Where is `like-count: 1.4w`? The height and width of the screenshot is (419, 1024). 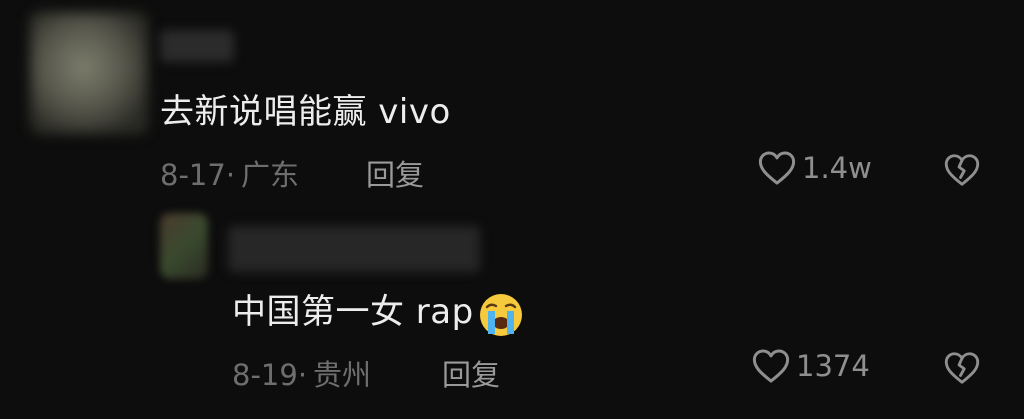
like-count: 1.4w is located at coordinates (837, 168).